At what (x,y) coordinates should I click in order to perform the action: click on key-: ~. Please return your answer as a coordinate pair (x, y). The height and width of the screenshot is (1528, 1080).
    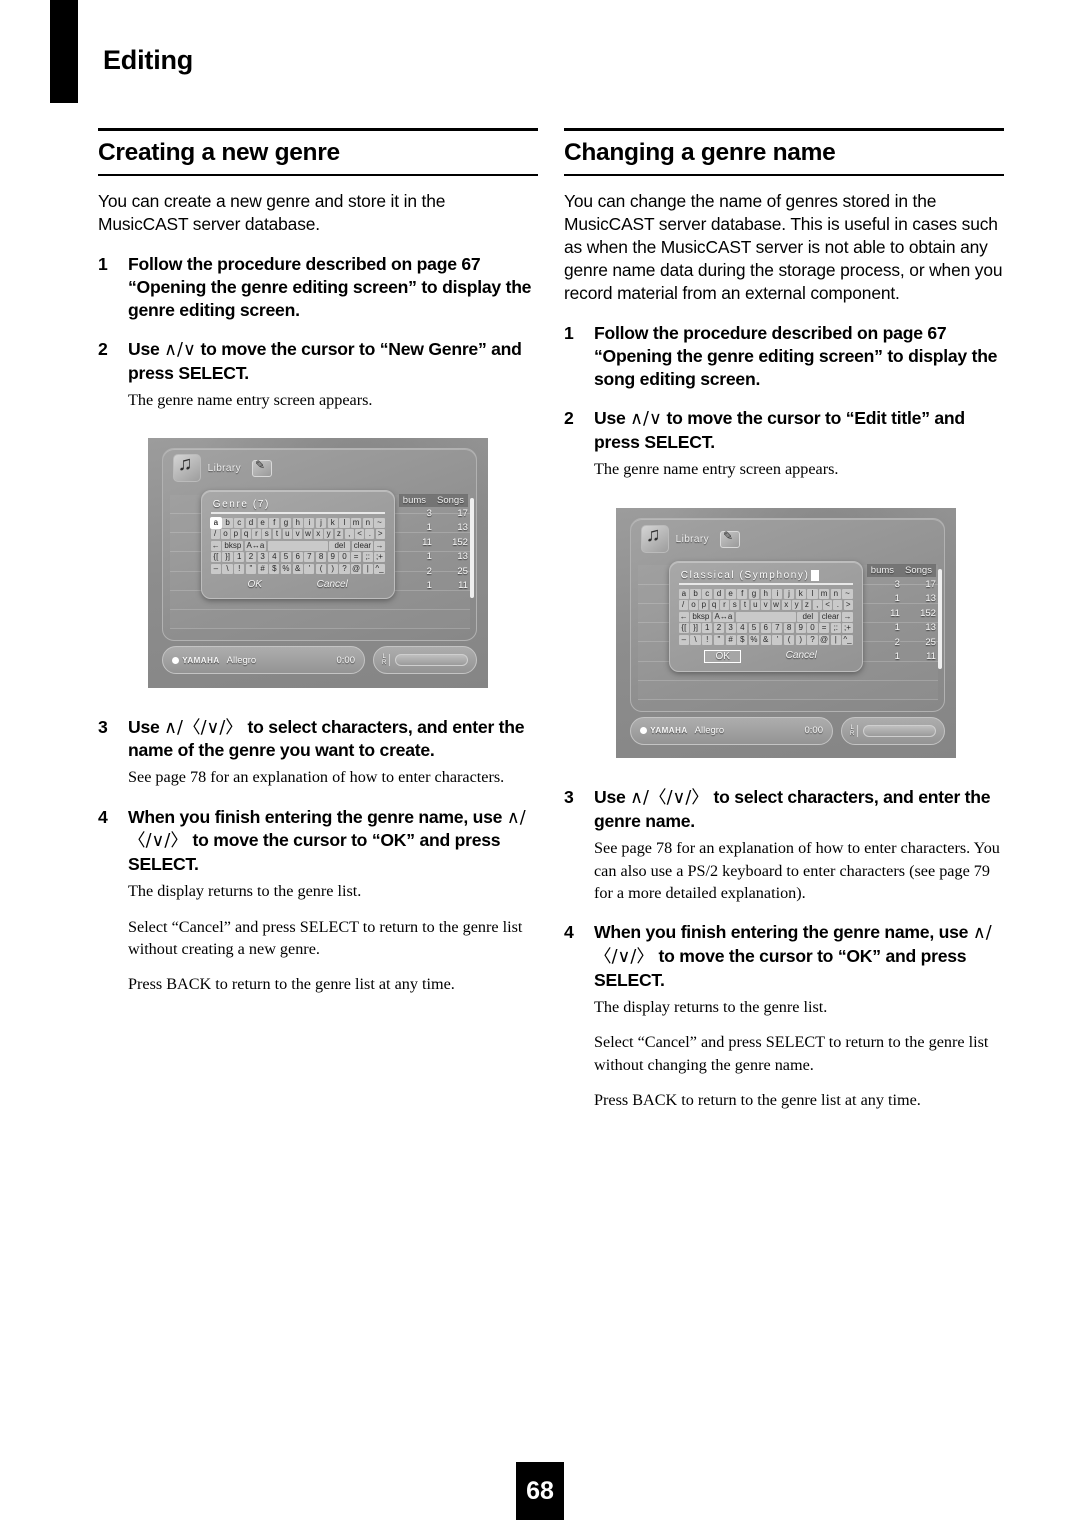
    Looking at the image, I should click on (847, 593).